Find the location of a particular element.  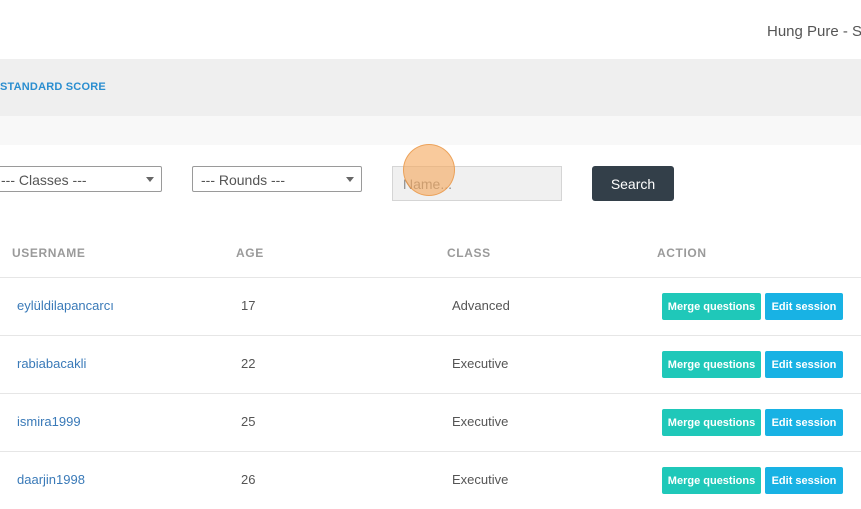

age-cell: 17 is located at coordinates (248, 305).